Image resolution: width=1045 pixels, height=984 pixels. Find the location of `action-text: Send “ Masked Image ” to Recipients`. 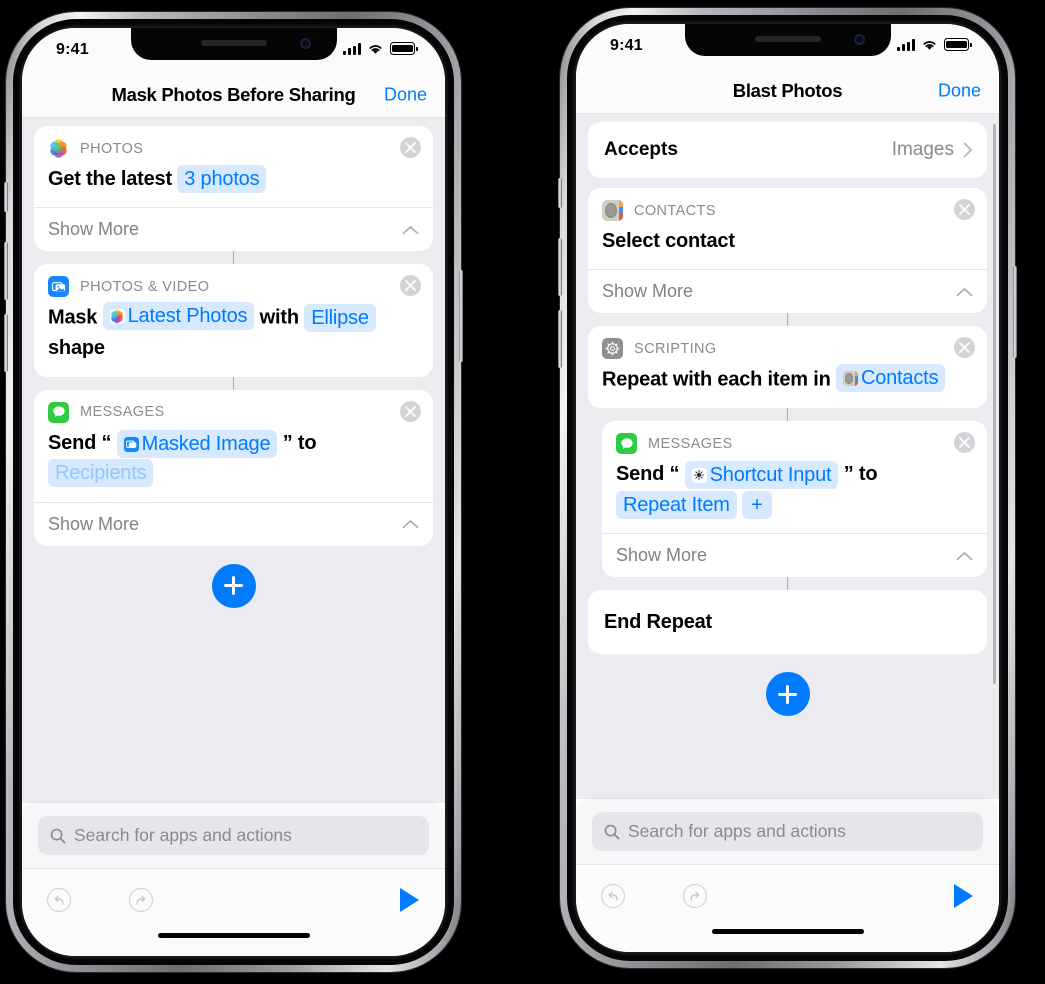

action-text: Send “ Masked Image ” to Recipients is located at coordinates (233, 464).